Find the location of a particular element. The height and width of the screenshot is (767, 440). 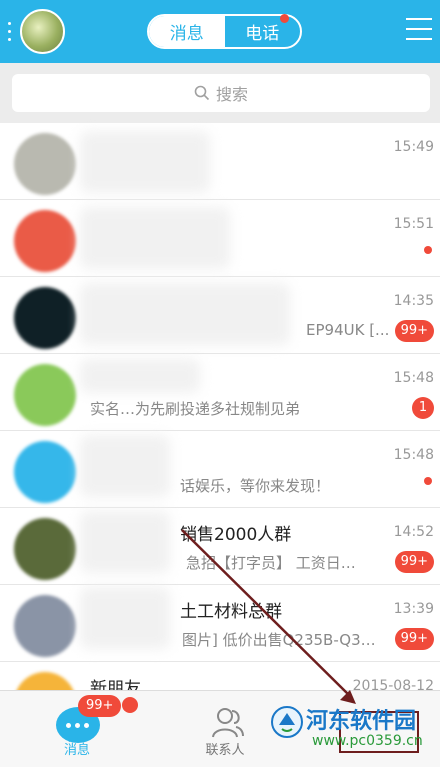

tab-bar-contacts-label: 联系人 is located at coordinates (225, 750).